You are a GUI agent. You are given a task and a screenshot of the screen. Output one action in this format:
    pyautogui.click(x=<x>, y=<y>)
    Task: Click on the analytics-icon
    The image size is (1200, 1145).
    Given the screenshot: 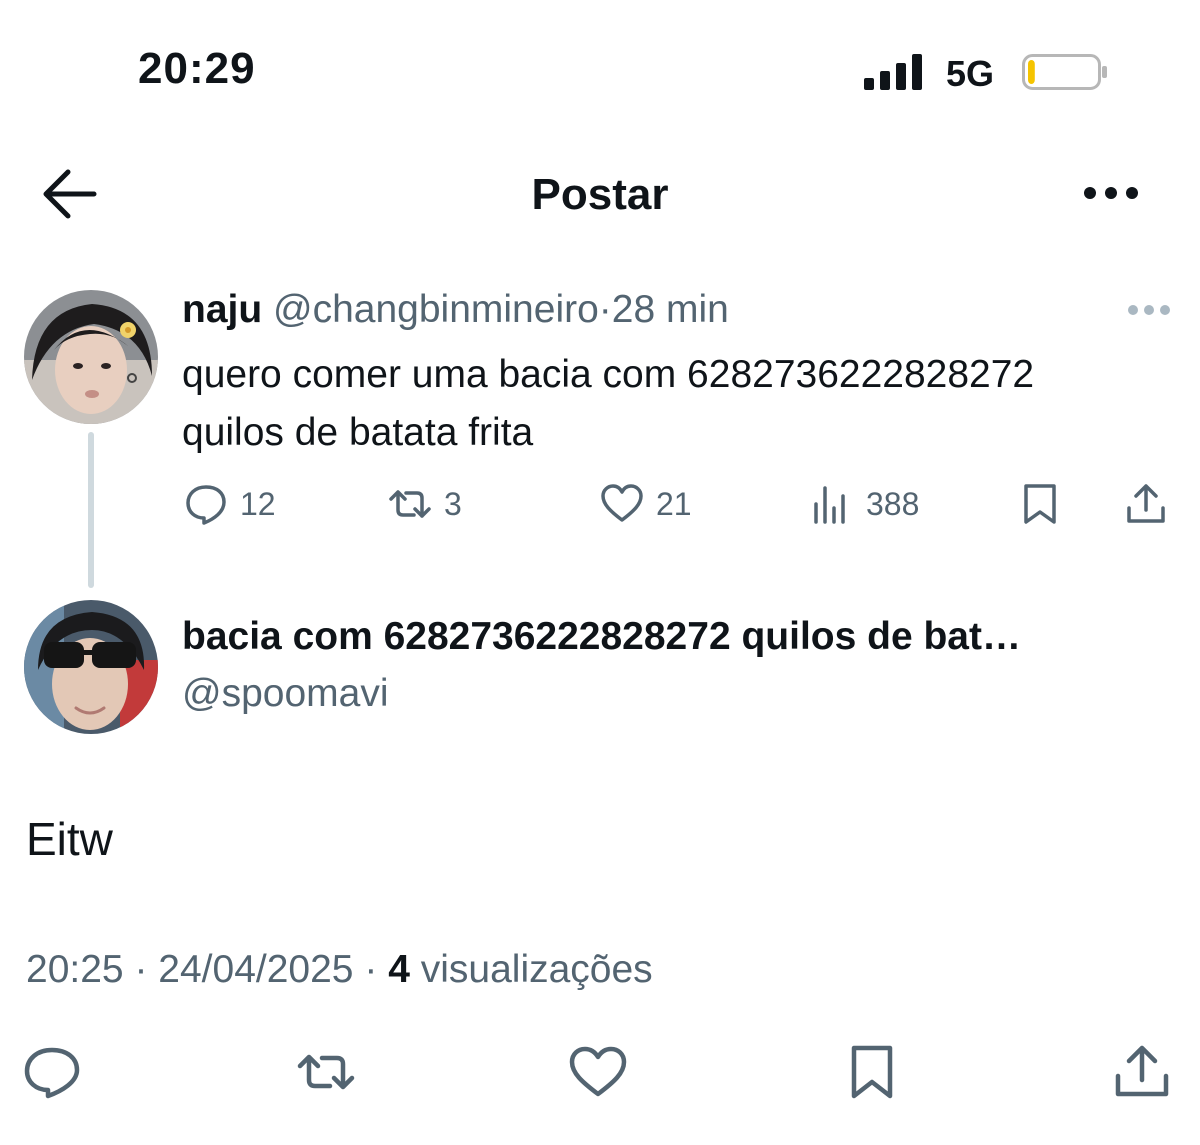 What is the action you would take?
    pyautogui.click(x=829, y=505)
    